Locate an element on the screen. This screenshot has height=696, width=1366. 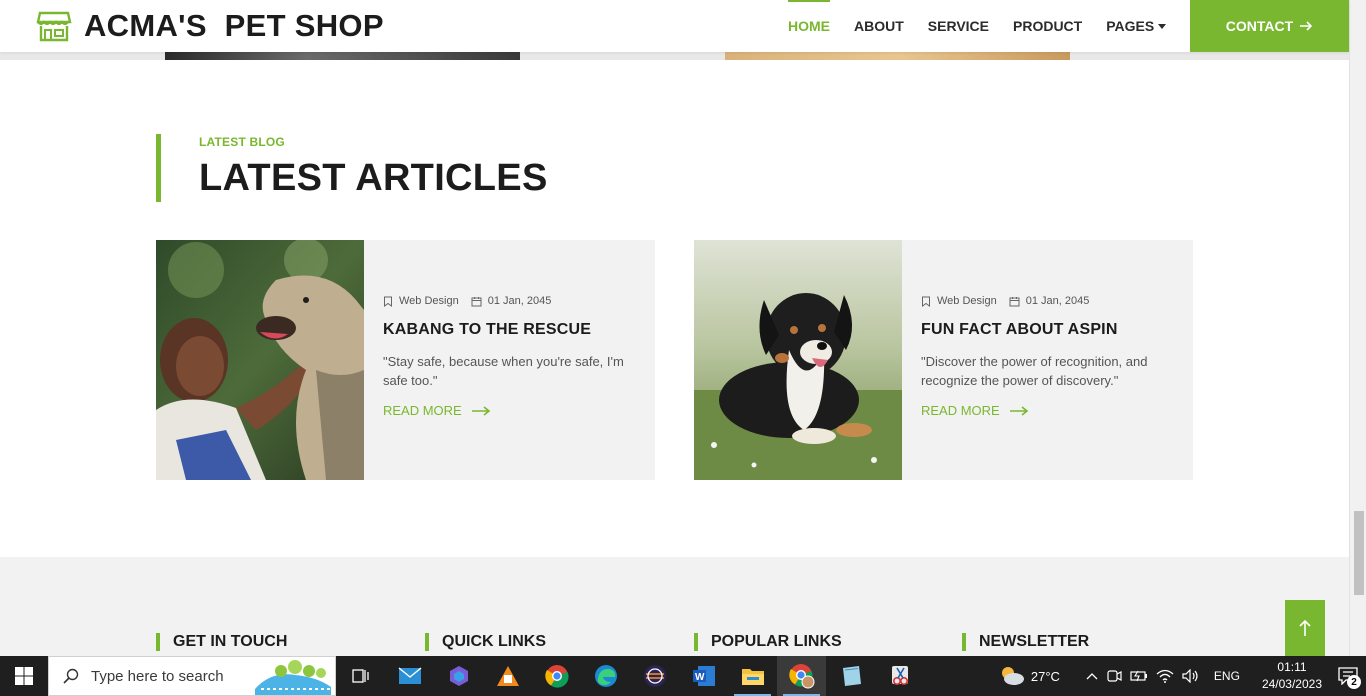
back-to-top-button is located at coordinates (1305, 628).